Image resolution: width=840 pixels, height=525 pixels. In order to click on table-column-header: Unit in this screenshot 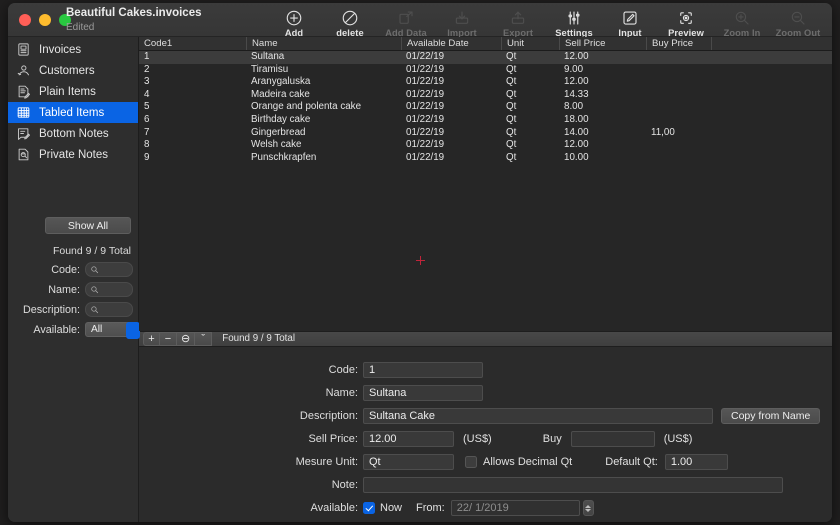, I will do `click(530, 43)`.